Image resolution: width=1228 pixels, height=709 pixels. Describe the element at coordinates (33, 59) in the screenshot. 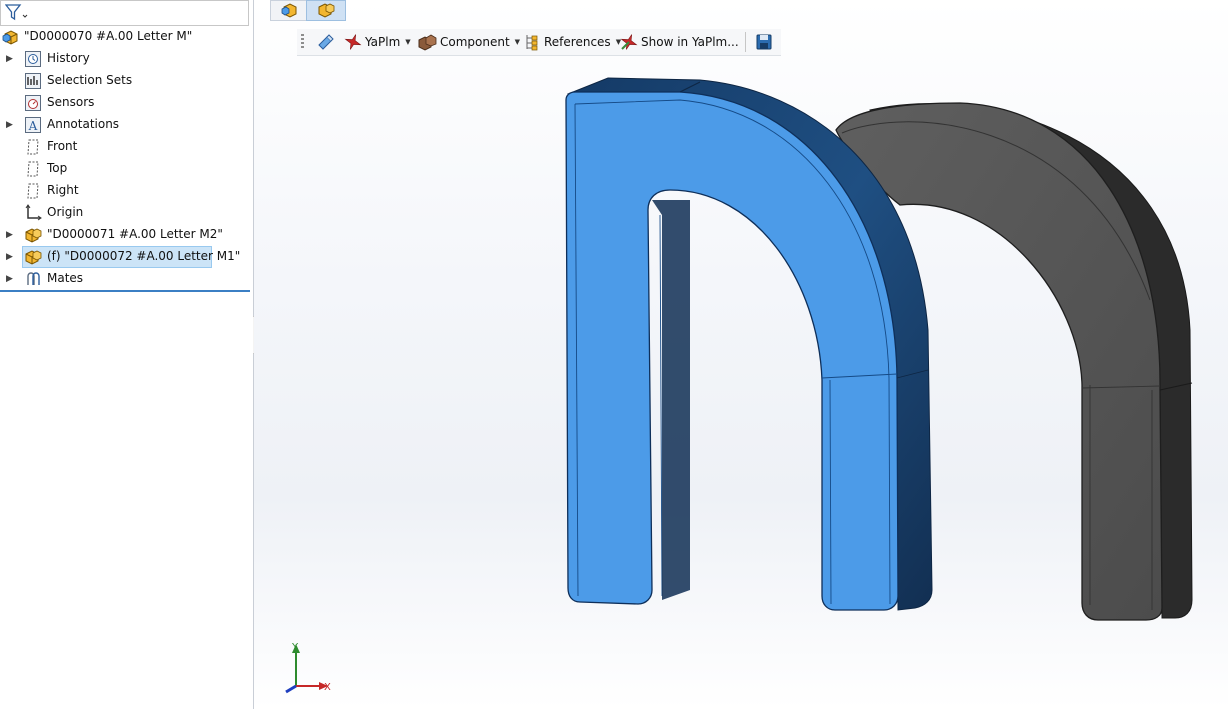

I see `history-icon` at that location.